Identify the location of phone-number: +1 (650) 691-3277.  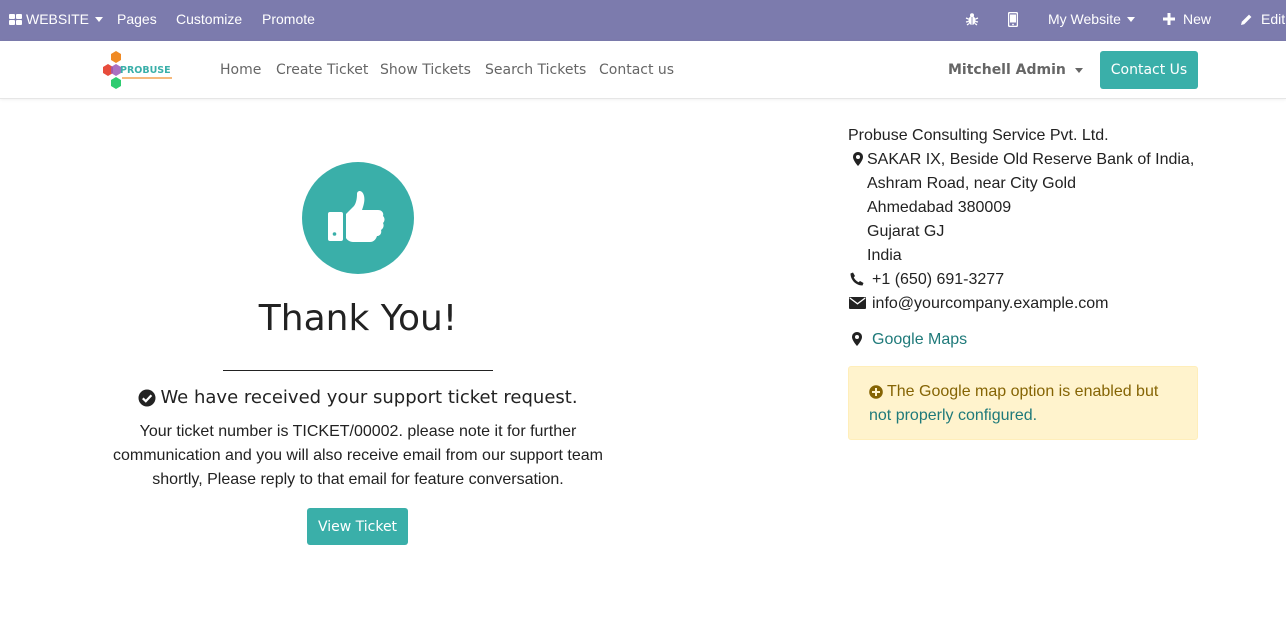
(938, 279).